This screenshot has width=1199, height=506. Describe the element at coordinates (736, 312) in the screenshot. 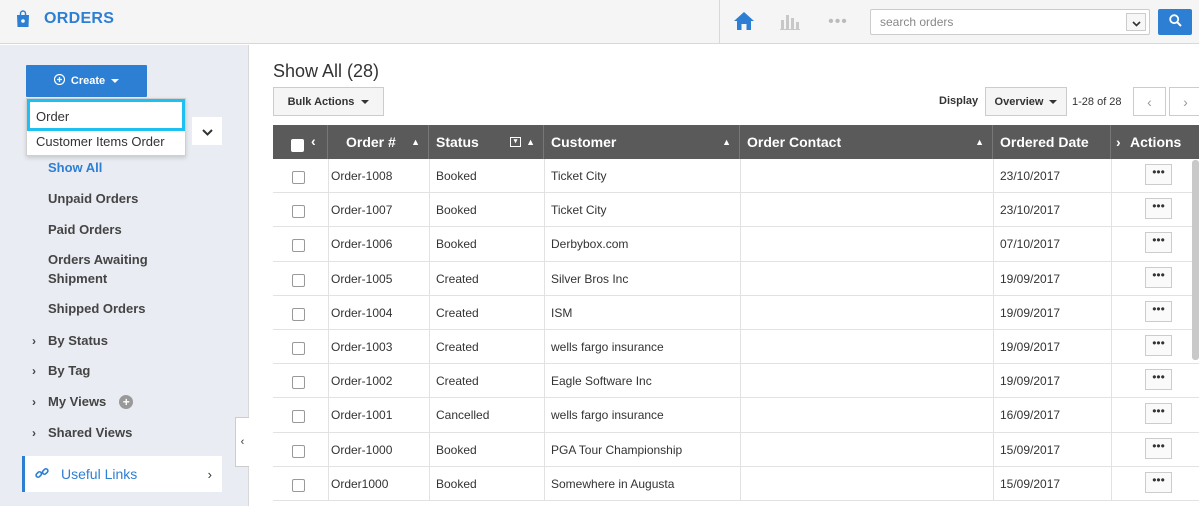

I see `table-row: Order-1004 Created ISM 19/09/2017 •••` at that location.